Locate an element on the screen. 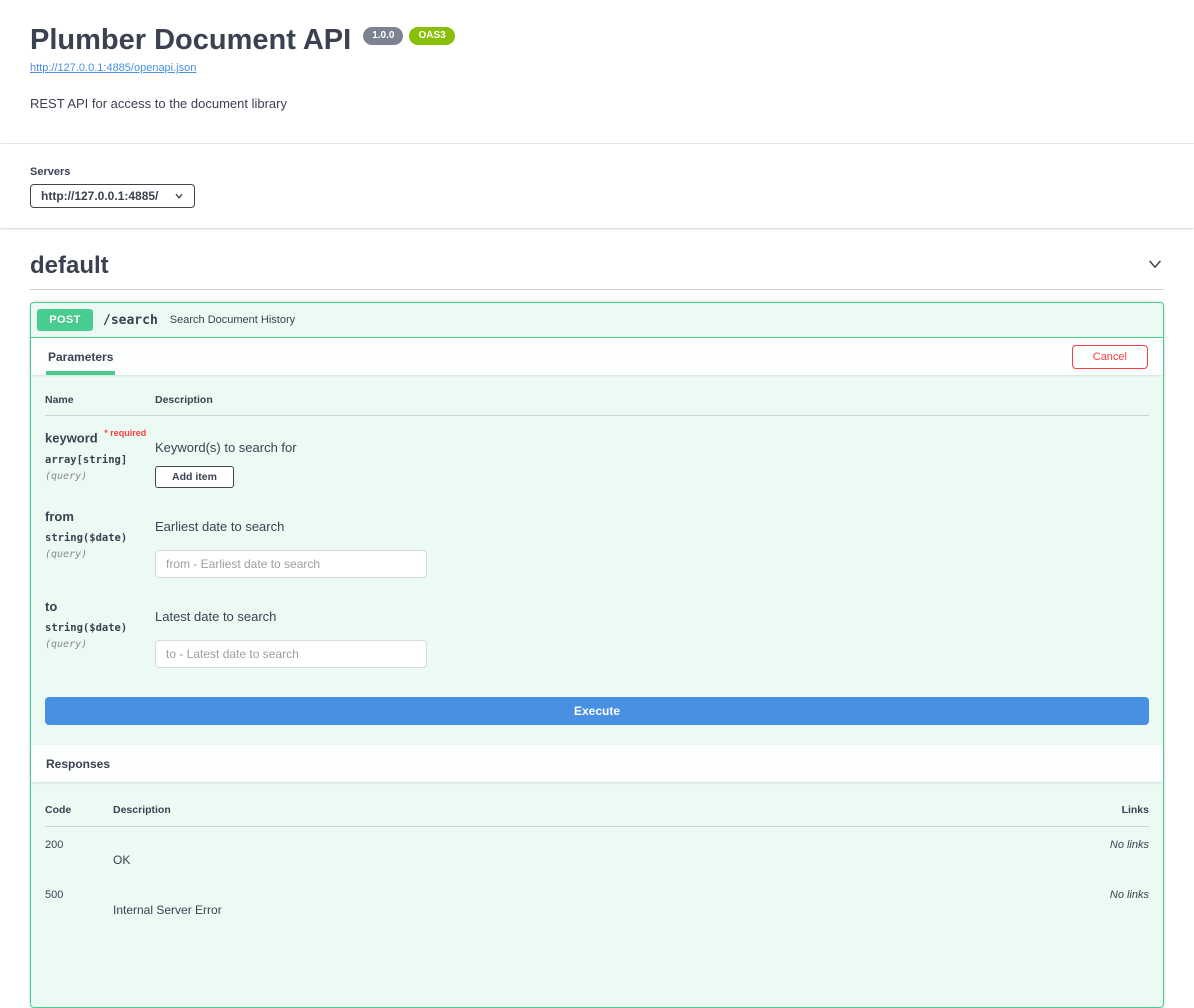  responses-description-header: Description is located at coordinates (142, 810).